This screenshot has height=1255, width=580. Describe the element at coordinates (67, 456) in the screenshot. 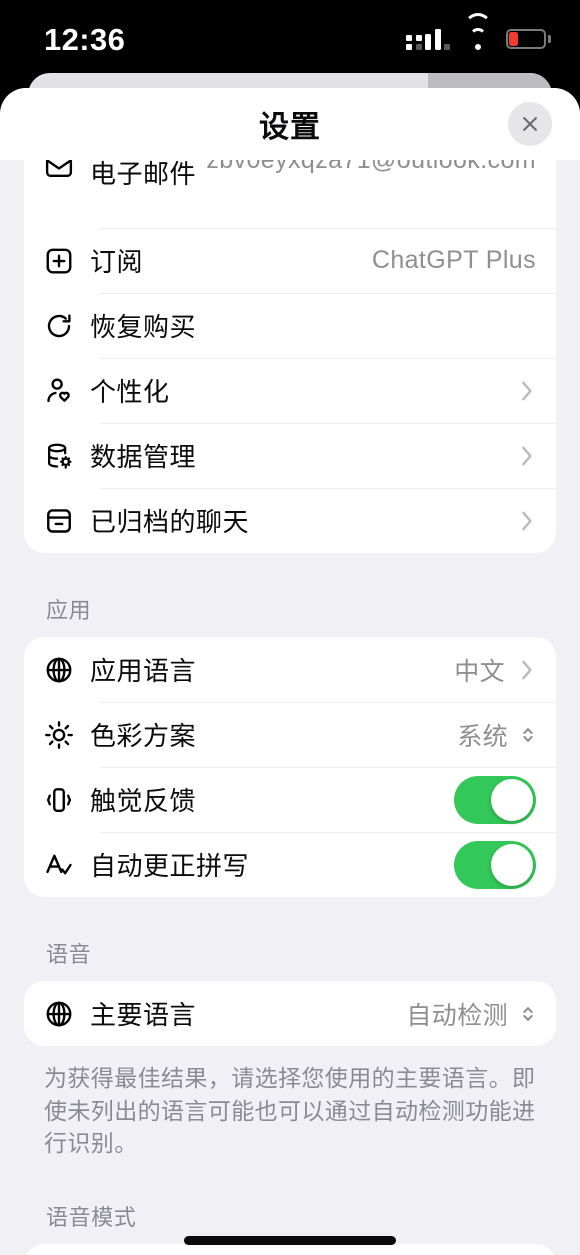

I see `database-gear-icon` at that location.